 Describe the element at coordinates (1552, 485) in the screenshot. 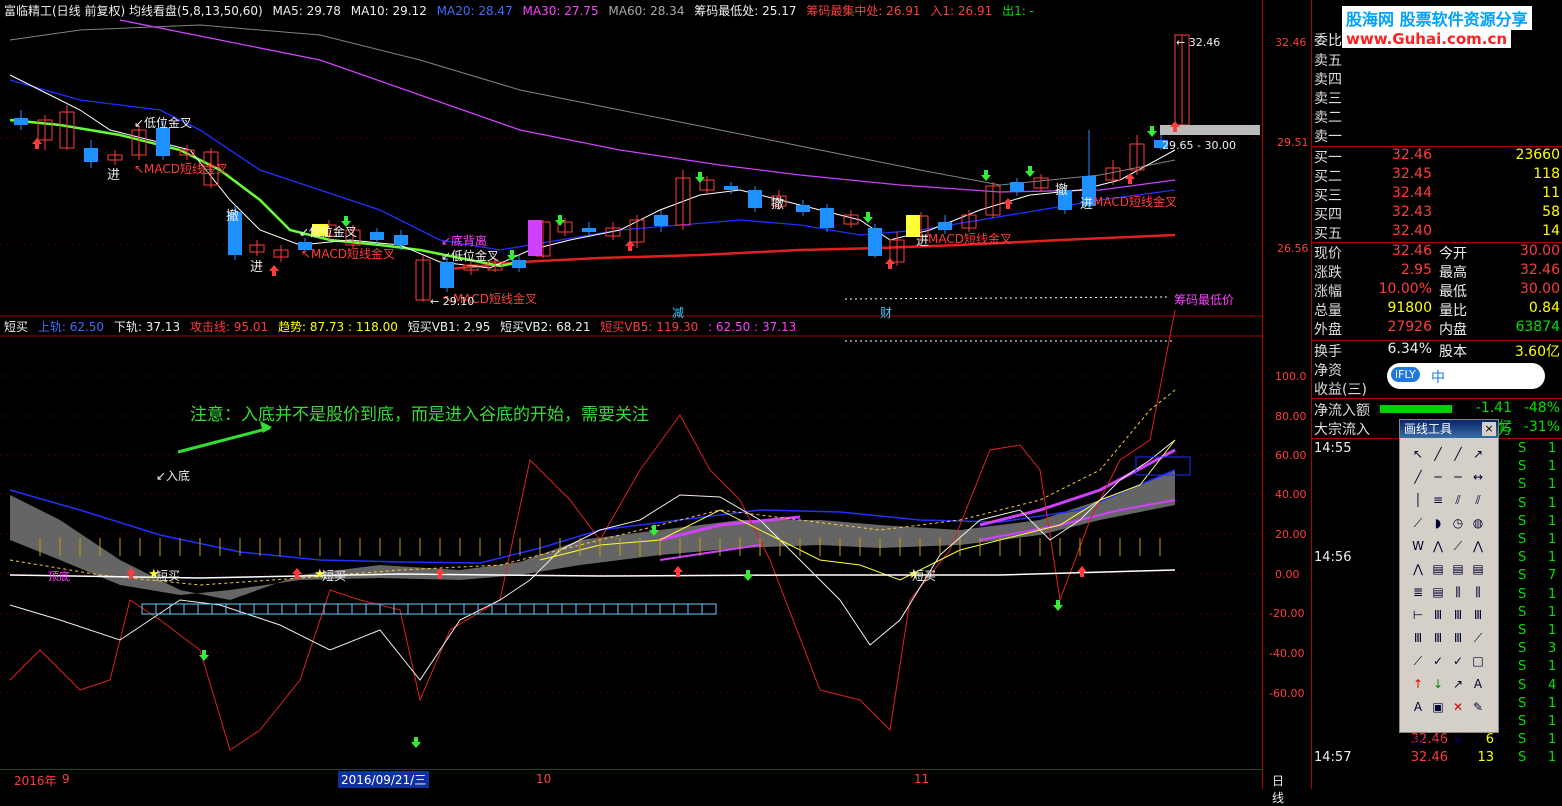

I see `trade-count: 1` at that location.